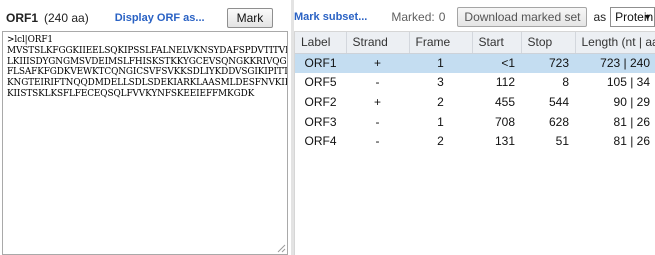  Describe the element at coordinates (522, 17) in the screenshot. I see `download-marked-set-button: Download marked set` at that location.